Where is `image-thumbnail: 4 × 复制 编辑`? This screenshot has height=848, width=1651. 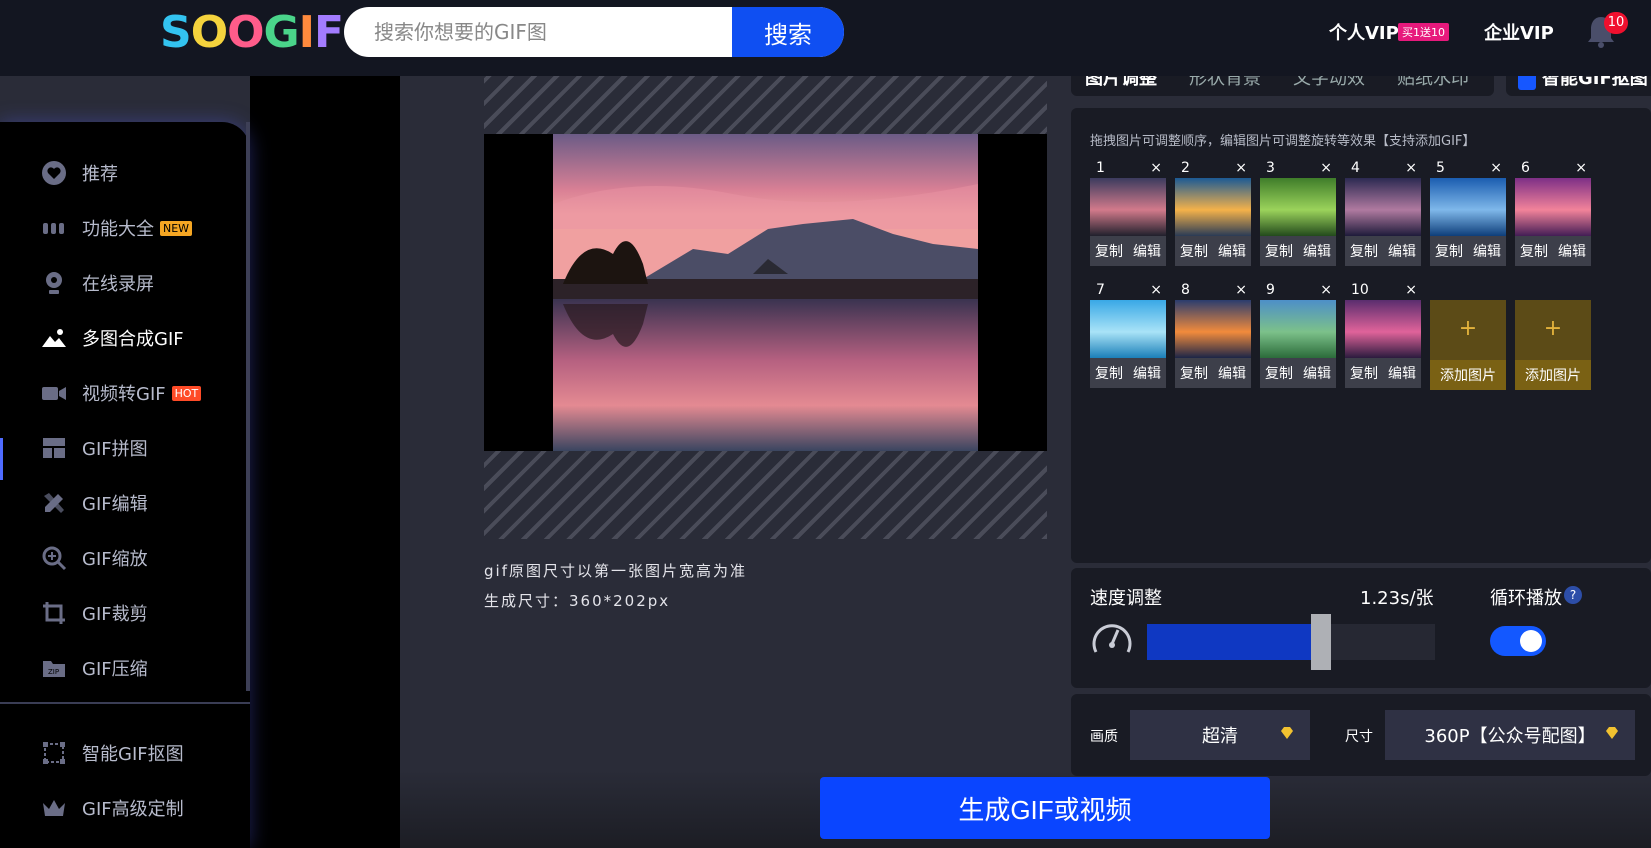
image-thumbnail: 4 × 复制 编辑 is located at coordinates (1383, 215).